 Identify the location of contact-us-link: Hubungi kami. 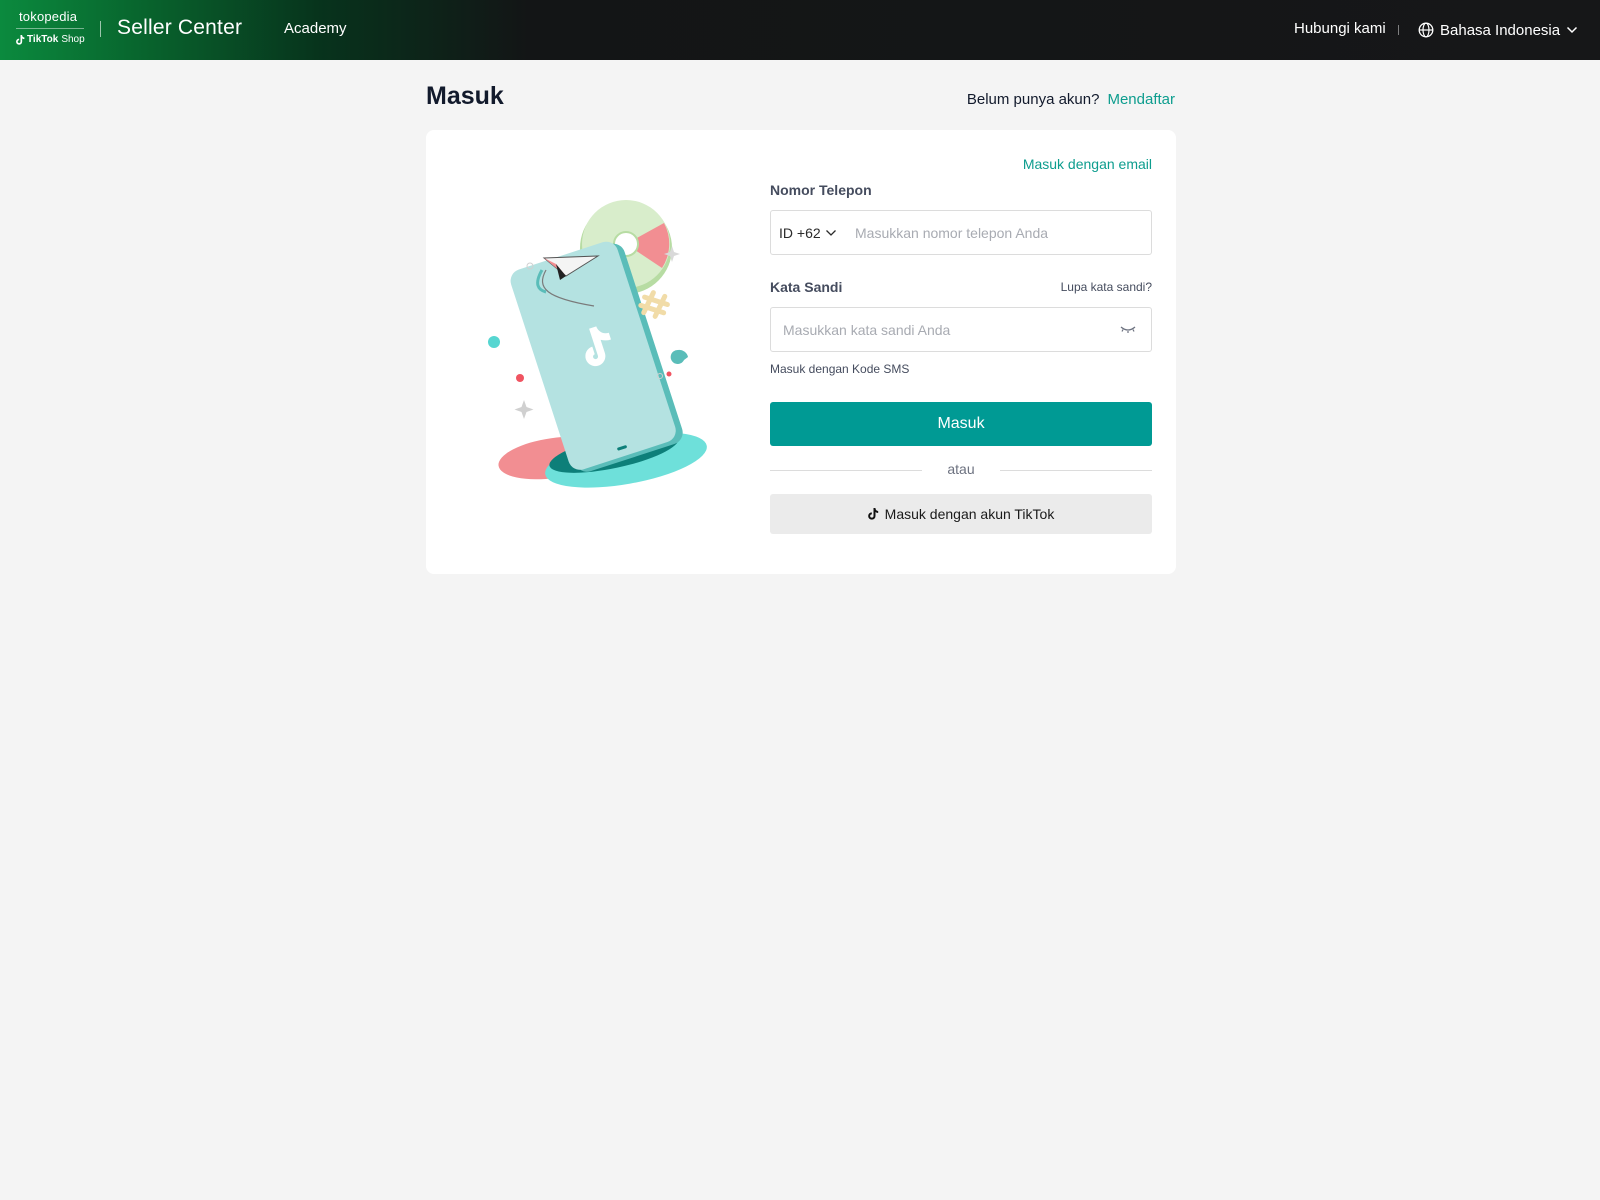
(1340, 28).